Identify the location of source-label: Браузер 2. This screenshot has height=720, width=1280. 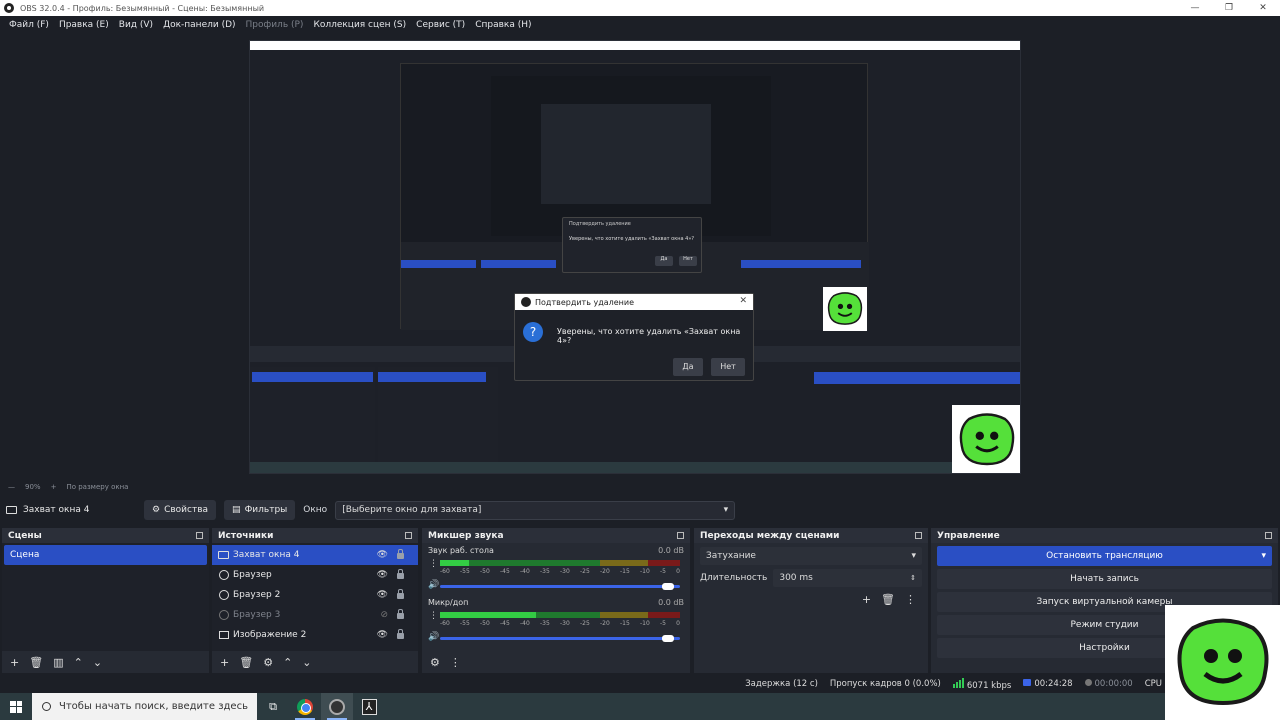
(257, 595).